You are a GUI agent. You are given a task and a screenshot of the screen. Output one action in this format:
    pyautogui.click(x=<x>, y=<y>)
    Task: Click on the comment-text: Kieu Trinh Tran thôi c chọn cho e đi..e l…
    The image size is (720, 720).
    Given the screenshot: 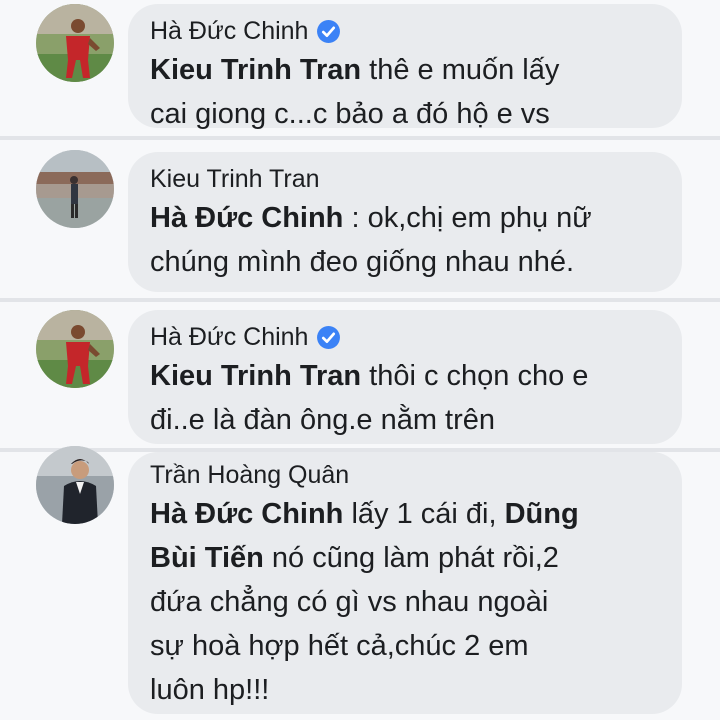 What is the action you would take?
    pyautogui.click(x=405, y=398)
    